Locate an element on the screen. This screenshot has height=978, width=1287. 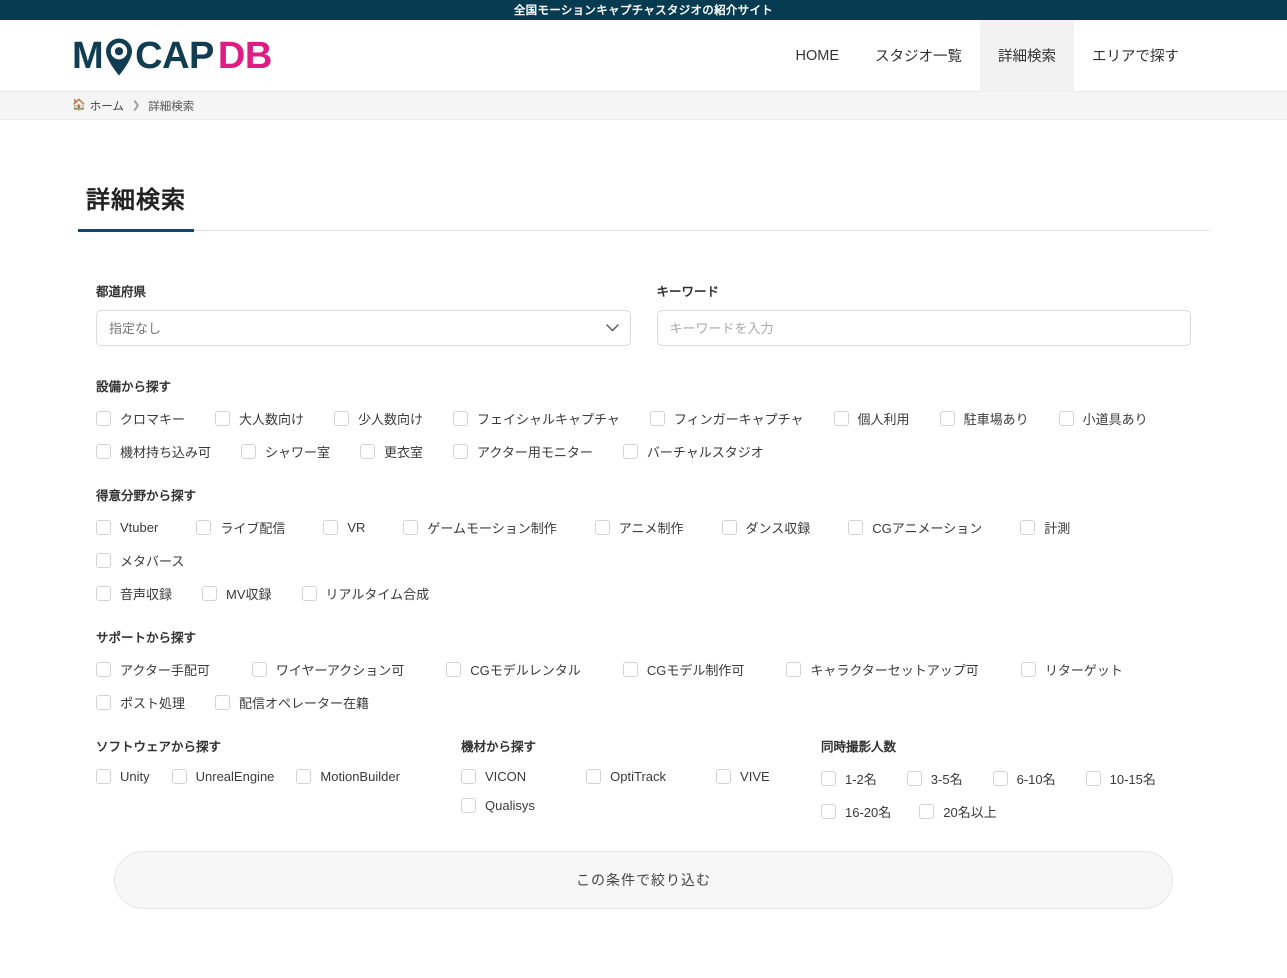
checkbox-post-processing: ポスト処理 is located at coordinates (140, 702).